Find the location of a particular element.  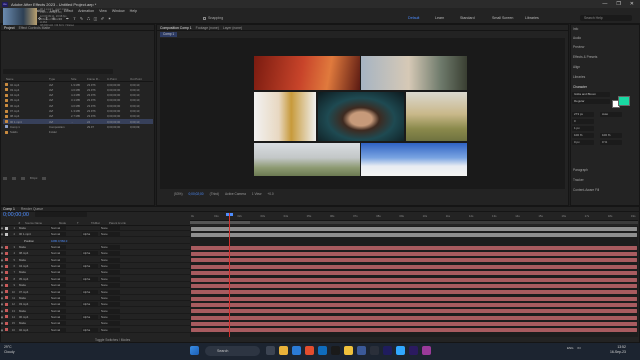

menu-view: View is located at coordinates (103, 11).